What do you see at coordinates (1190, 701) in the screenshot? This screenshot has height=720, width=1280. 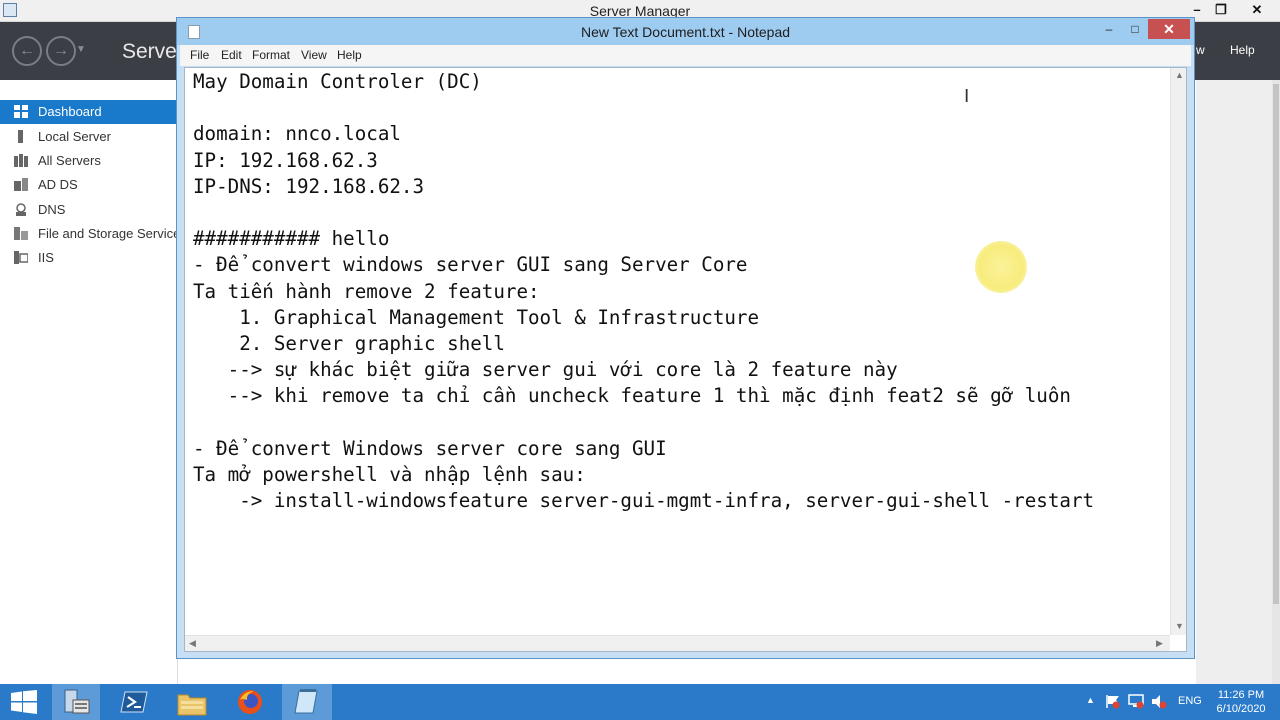 I see `language-indicator: ENG` at bounding box center [1190, 701].